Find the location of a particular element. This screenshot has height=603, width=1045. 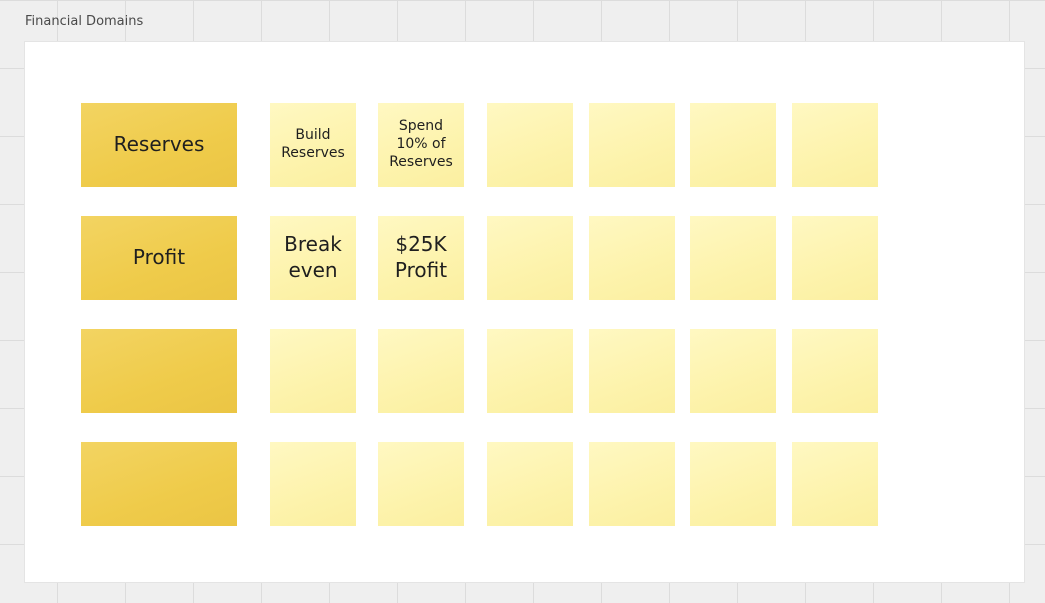

row-label-sticky: Profit is located at coordinates (159, 258).